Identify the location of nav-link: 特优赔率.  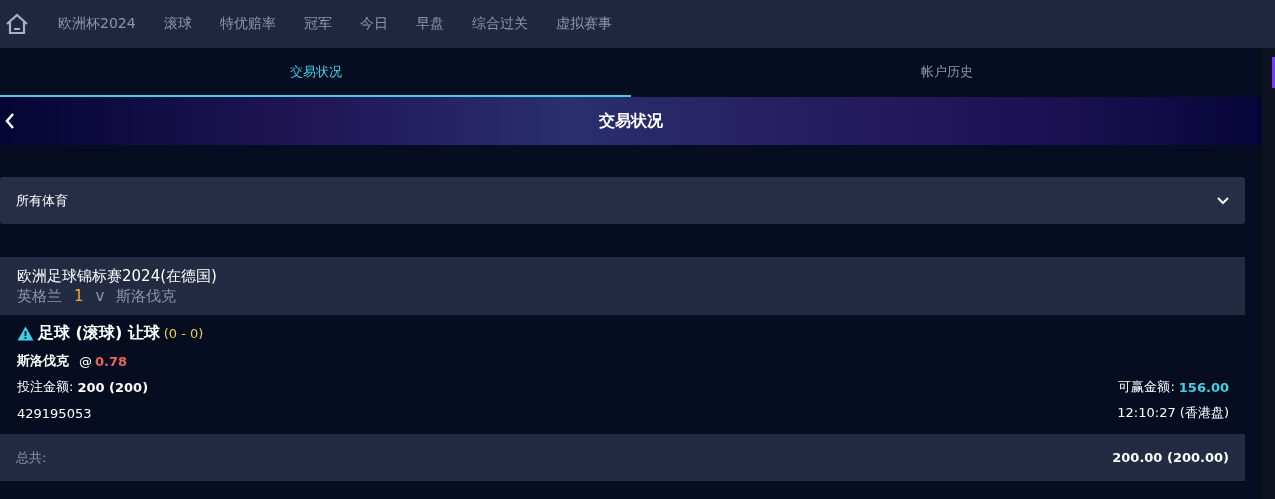
(247, 24).